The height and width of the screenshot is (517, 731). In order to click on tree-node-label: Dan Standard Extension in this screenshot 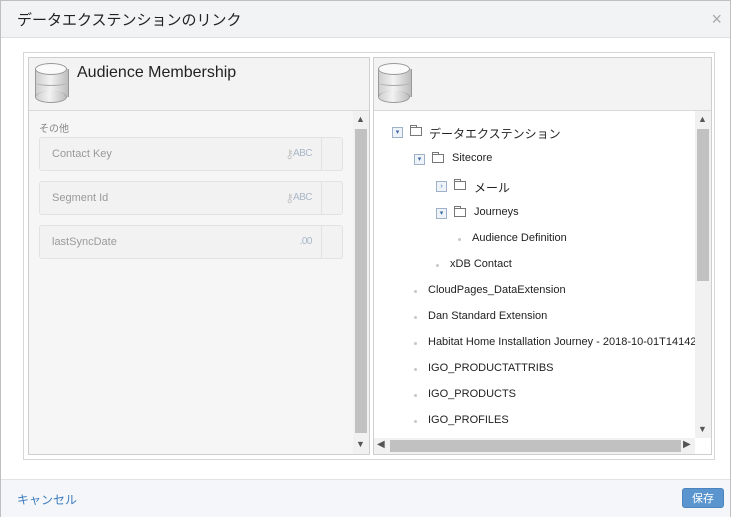, I will do `click(488, 316)`.